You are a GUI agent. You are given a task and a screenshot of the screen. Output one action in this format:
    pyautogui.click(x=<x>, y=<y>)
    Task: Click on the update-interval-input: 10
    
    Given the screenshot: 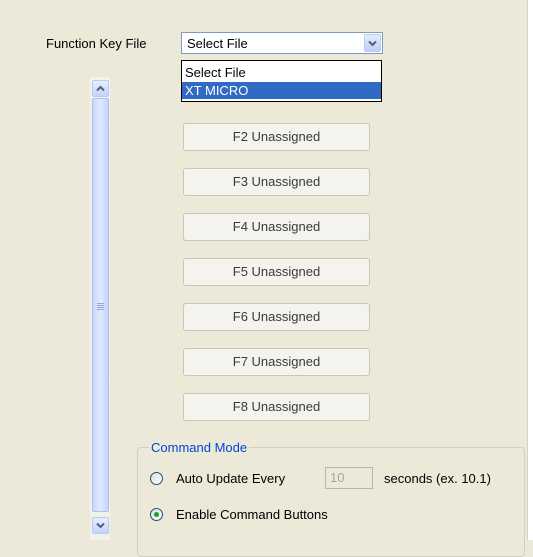 What is the action you would take?
    pyautogui.click(x=349, y=478)
    